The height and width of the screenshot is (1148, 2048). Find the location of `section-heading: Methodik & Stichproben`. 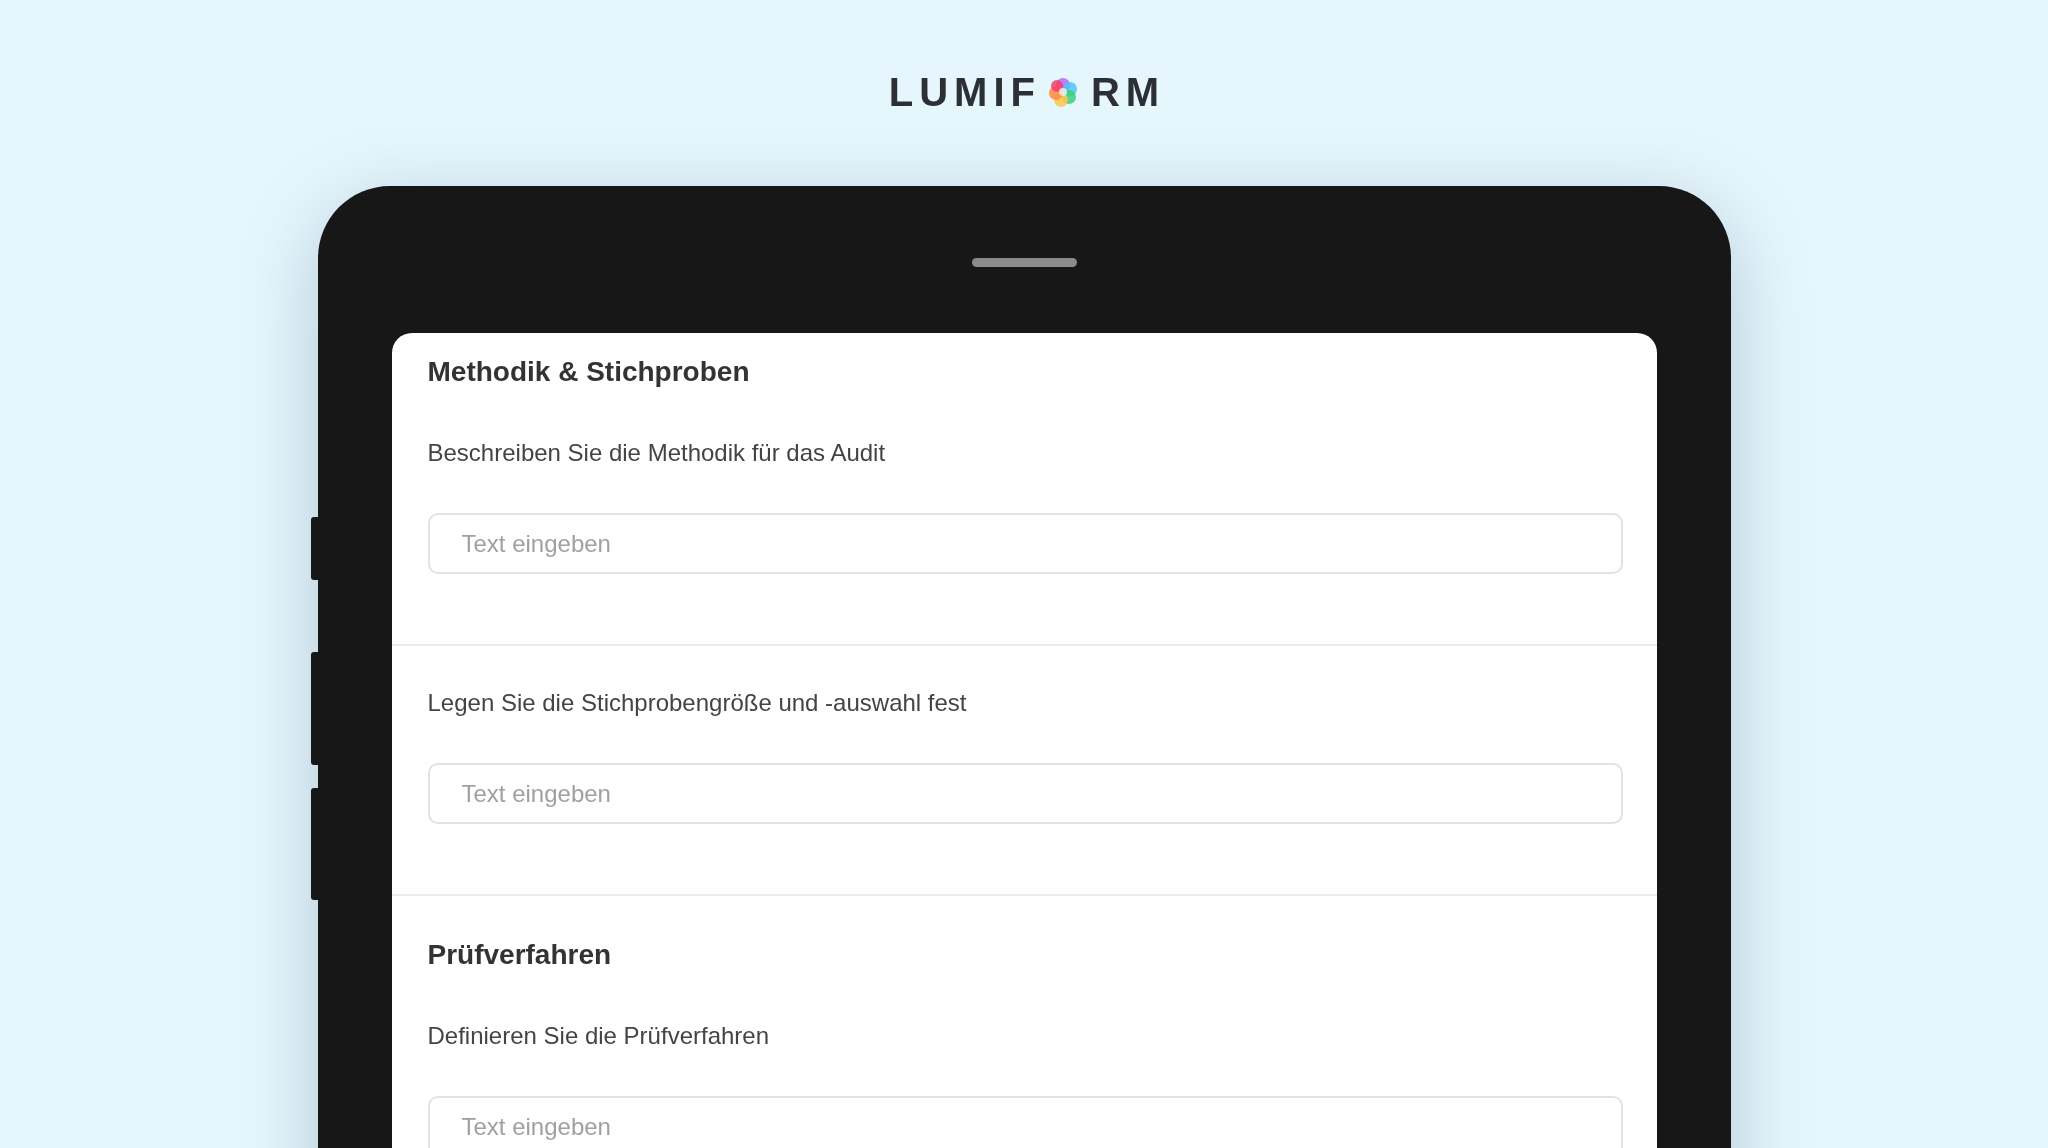

section-heading: Methodik & Stichproben is located at coordinates (588, 372).